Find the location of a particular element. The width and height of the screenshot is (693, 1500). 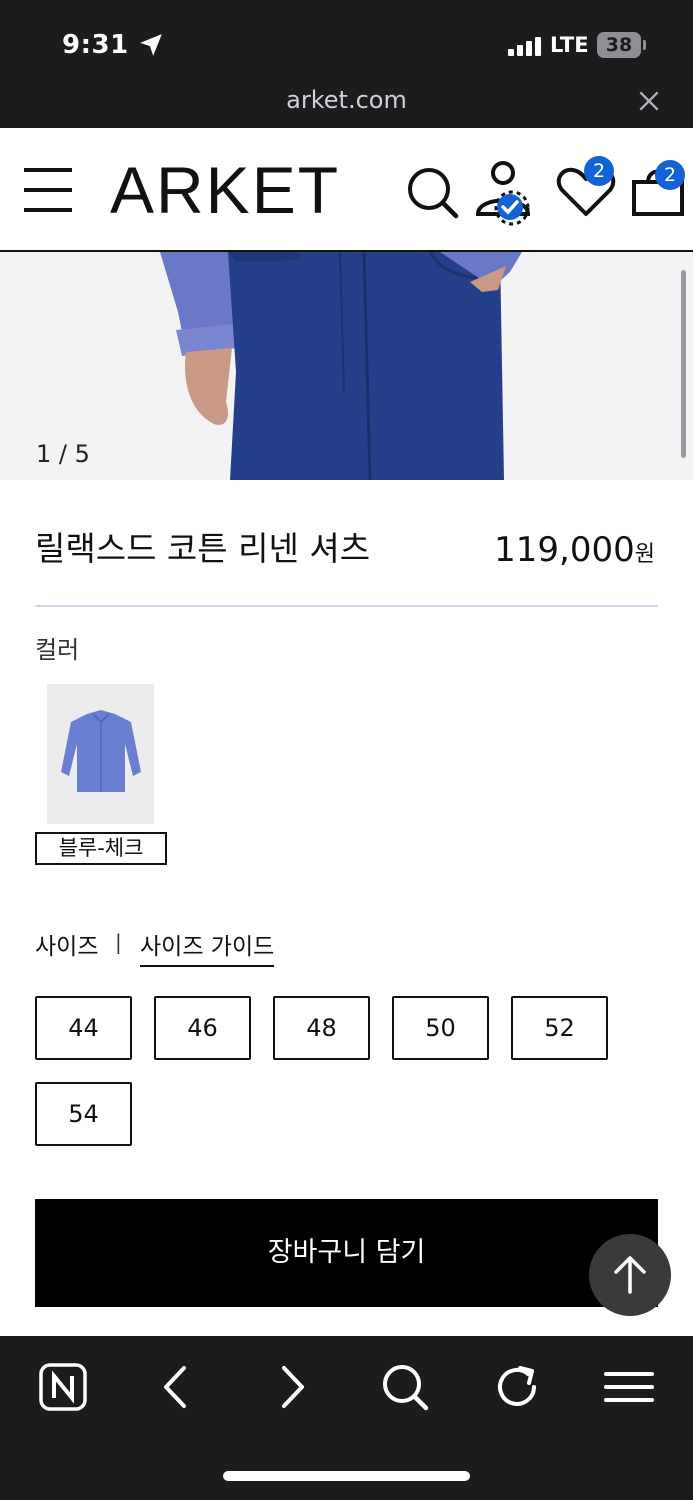

signal-icon is located at coordinates (526, 46).